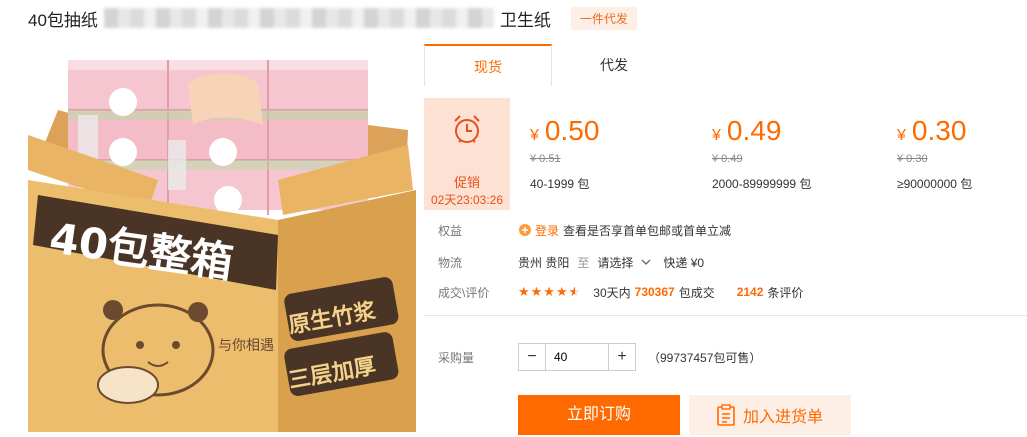 Image resolution: width=1027 pixels, height=437 pixels. What do you see at coordinates (544, 262) in the screenshot?
I see `ship-origin: 贵州 贵阳` at bounding box center [544, 262].